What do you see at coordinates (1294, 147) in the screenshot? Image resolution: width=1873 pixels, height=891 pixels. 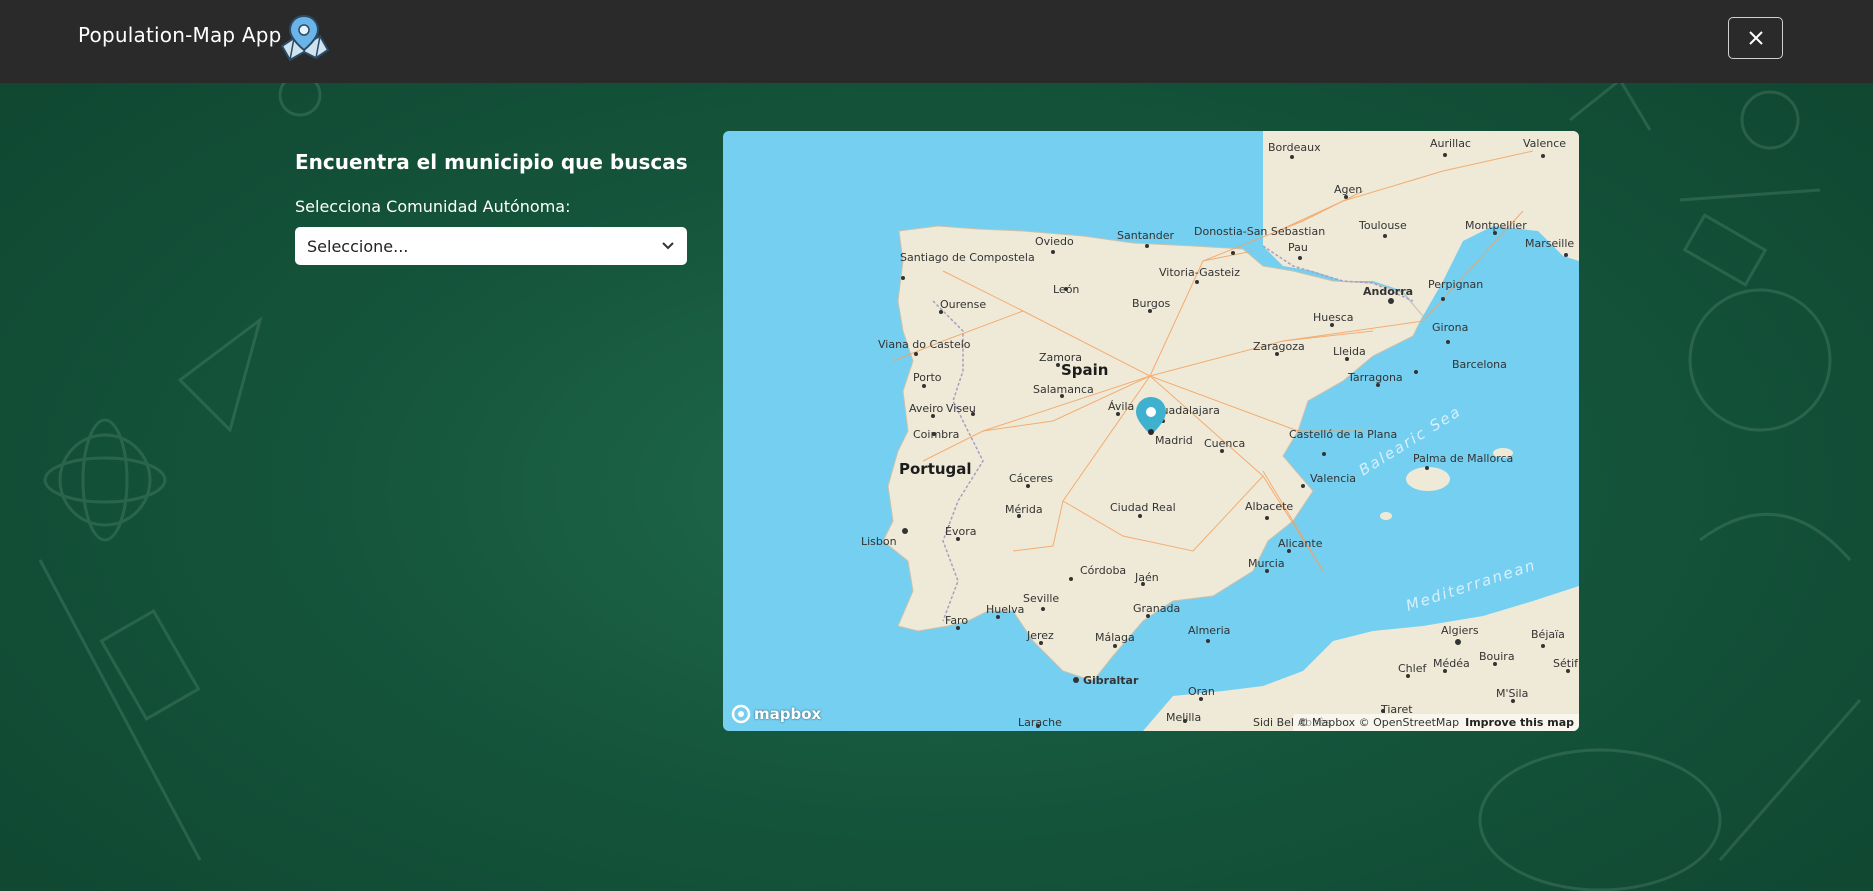 I see `city-label: Bordeaux` at bounding box center [1294, 147].